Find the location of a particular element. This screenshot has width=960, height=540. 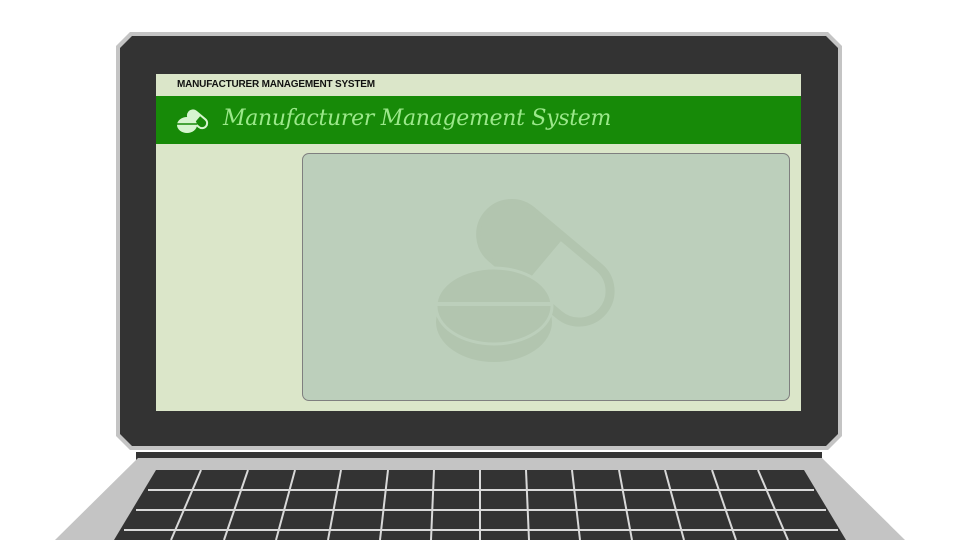

pills-icon is located at coordinates (195, 122).